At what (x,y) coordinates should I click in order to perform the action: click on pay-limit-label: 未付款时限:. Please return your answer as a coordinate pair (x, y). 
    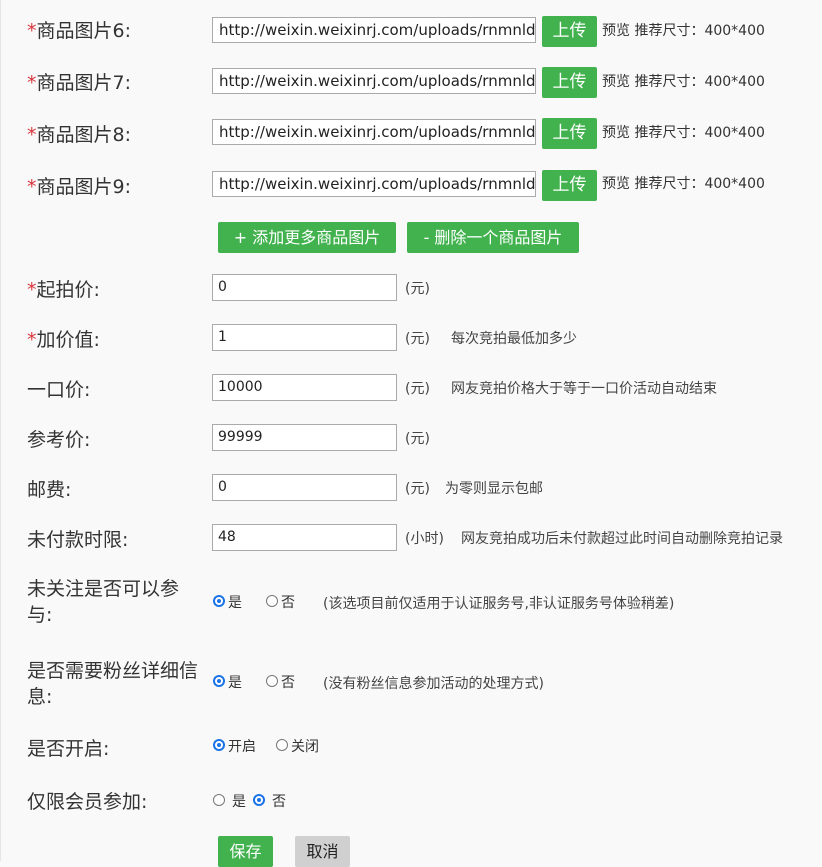
    Looking at the image, I should click on (78, 540).